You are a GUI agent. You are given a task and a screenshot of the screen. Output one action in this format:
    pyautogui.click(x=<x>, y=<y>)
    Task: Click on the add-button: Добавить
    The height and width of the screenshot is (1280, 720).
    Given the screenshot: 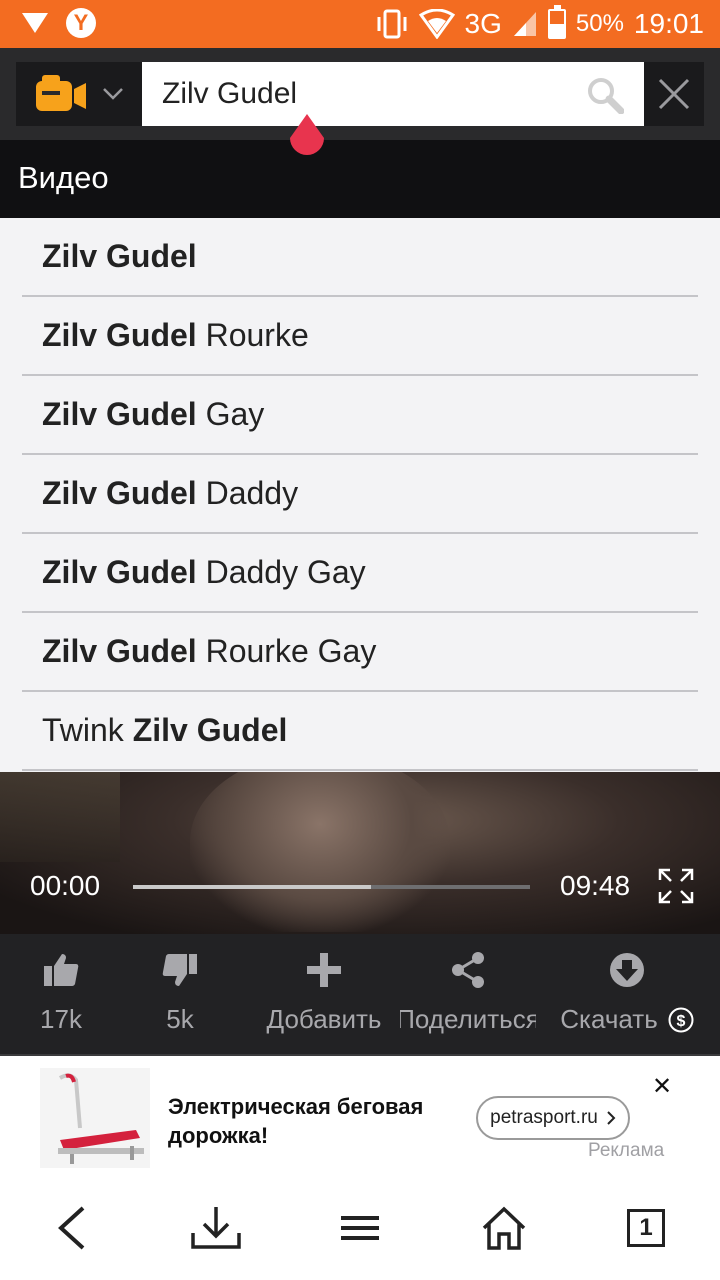 What is the action you would take?
    pyautogui.click(x=324, y=998)
    